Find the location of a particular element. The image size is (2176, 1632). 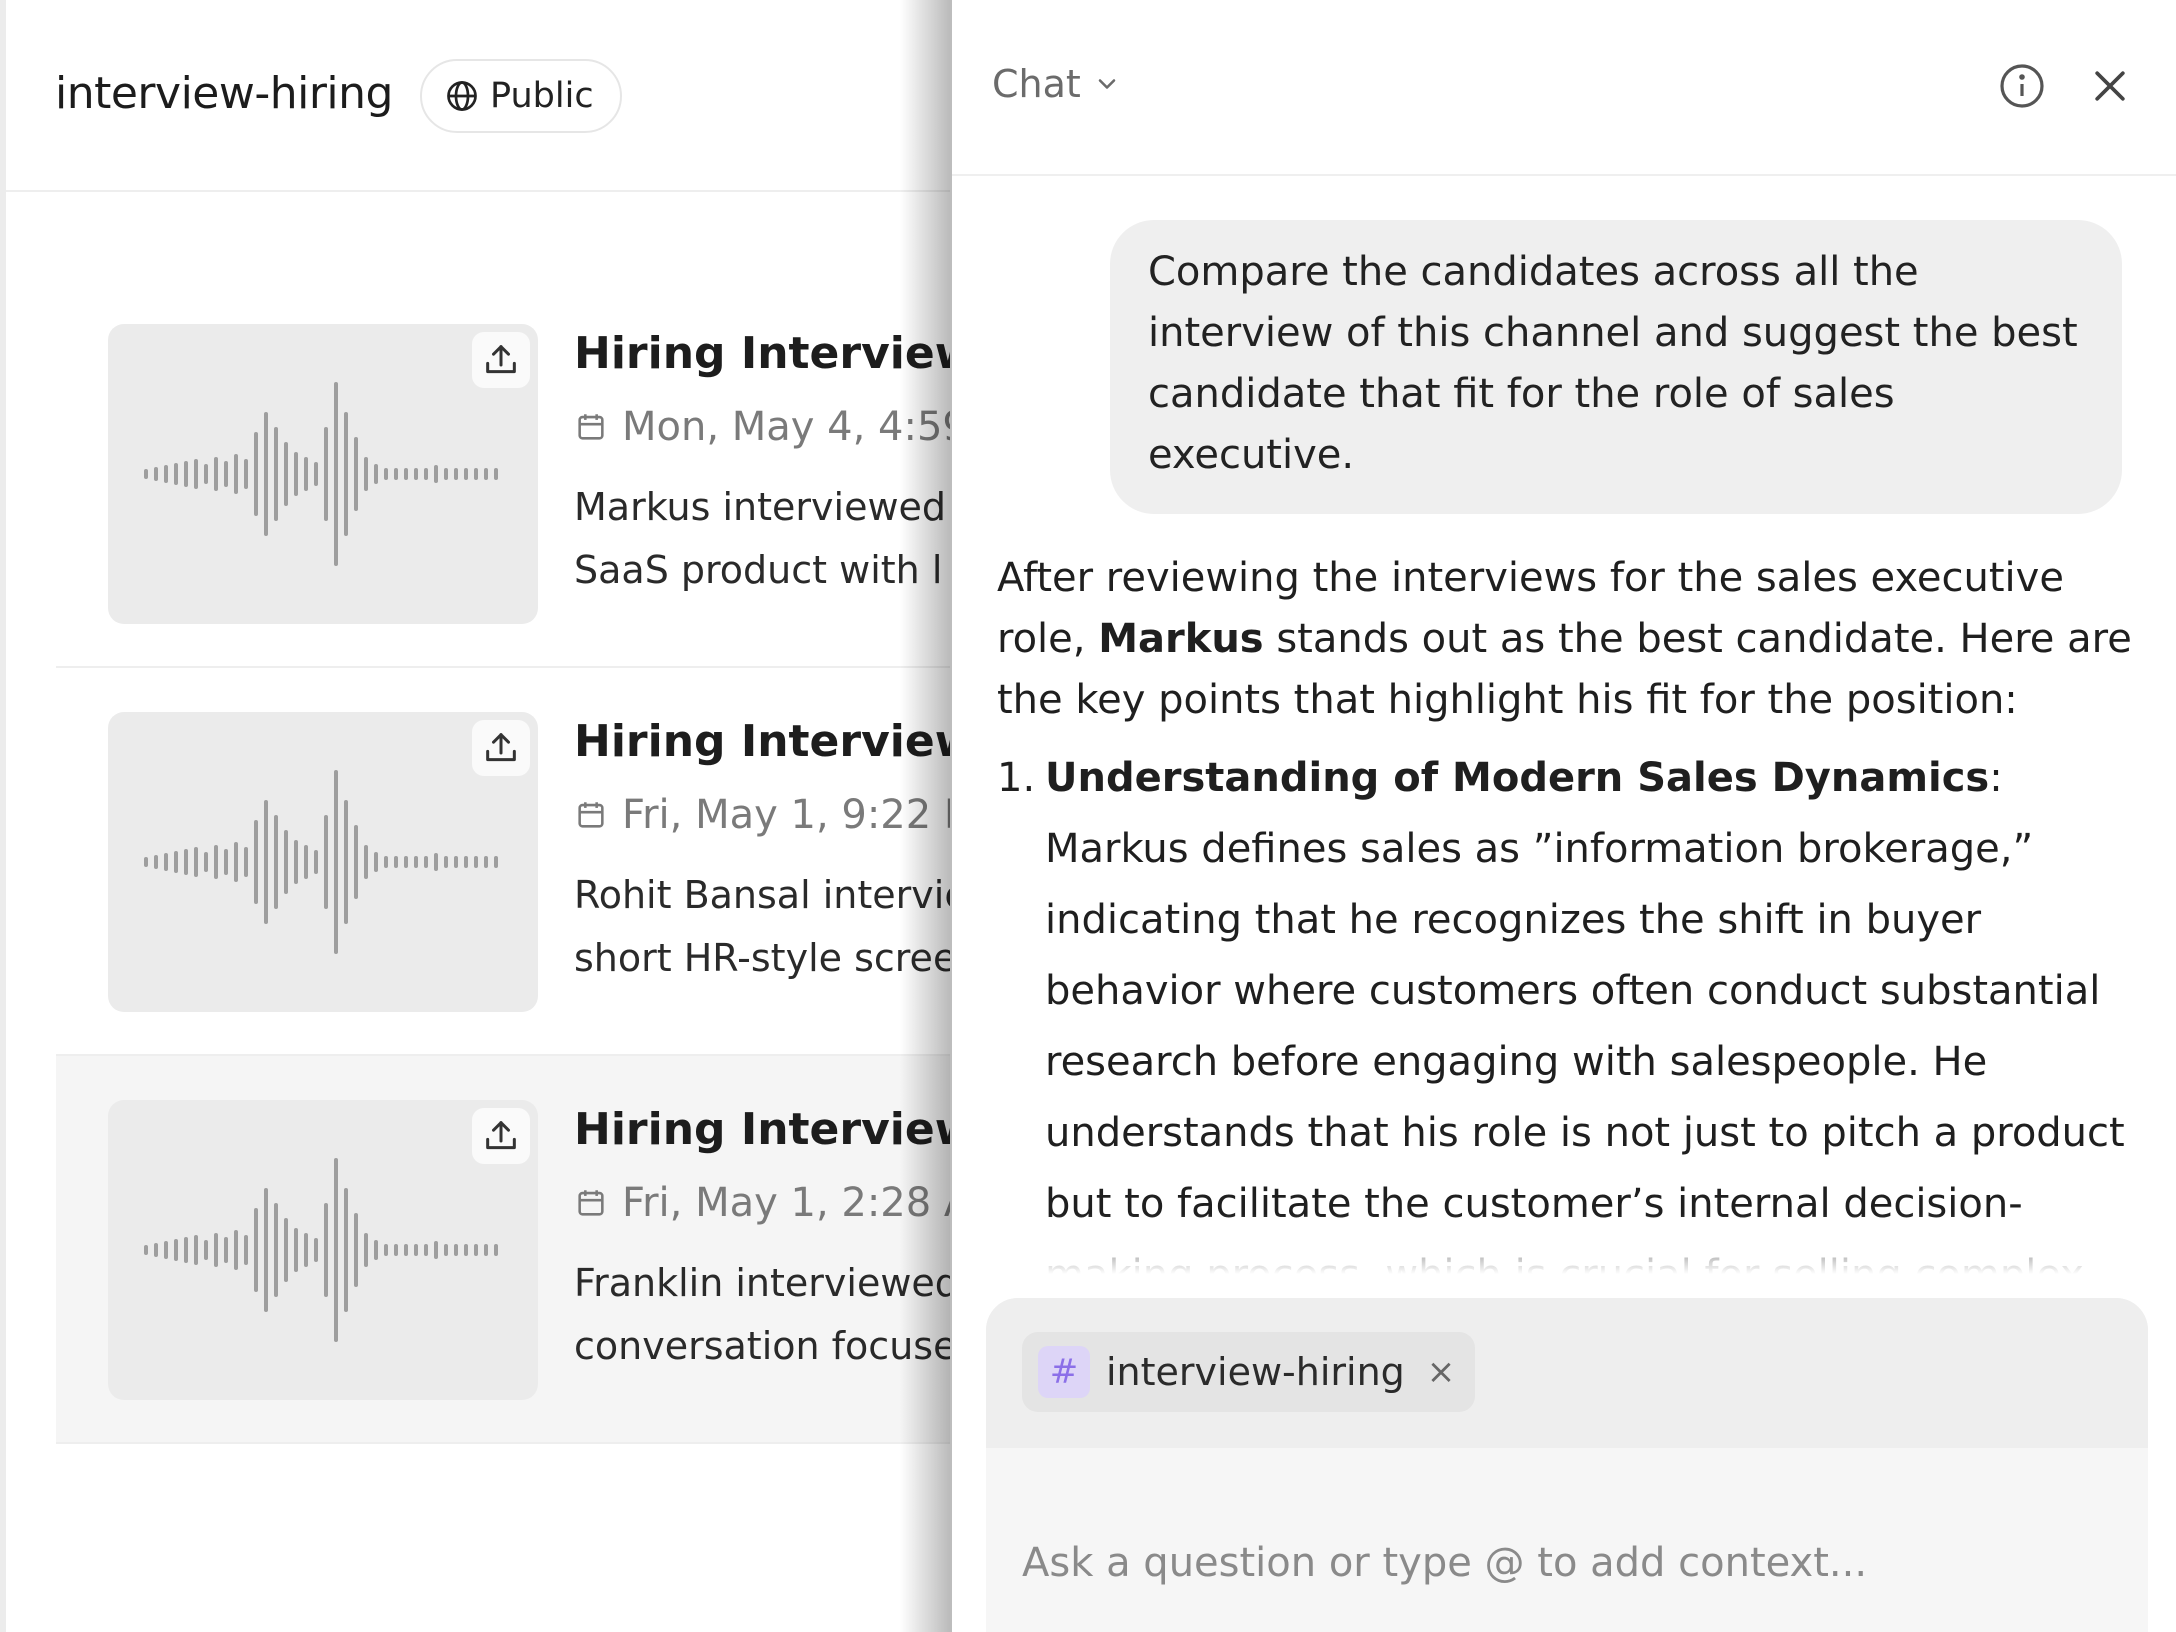

chat-composer: # interview-hiring × is located at coordinates (1567, 1465).